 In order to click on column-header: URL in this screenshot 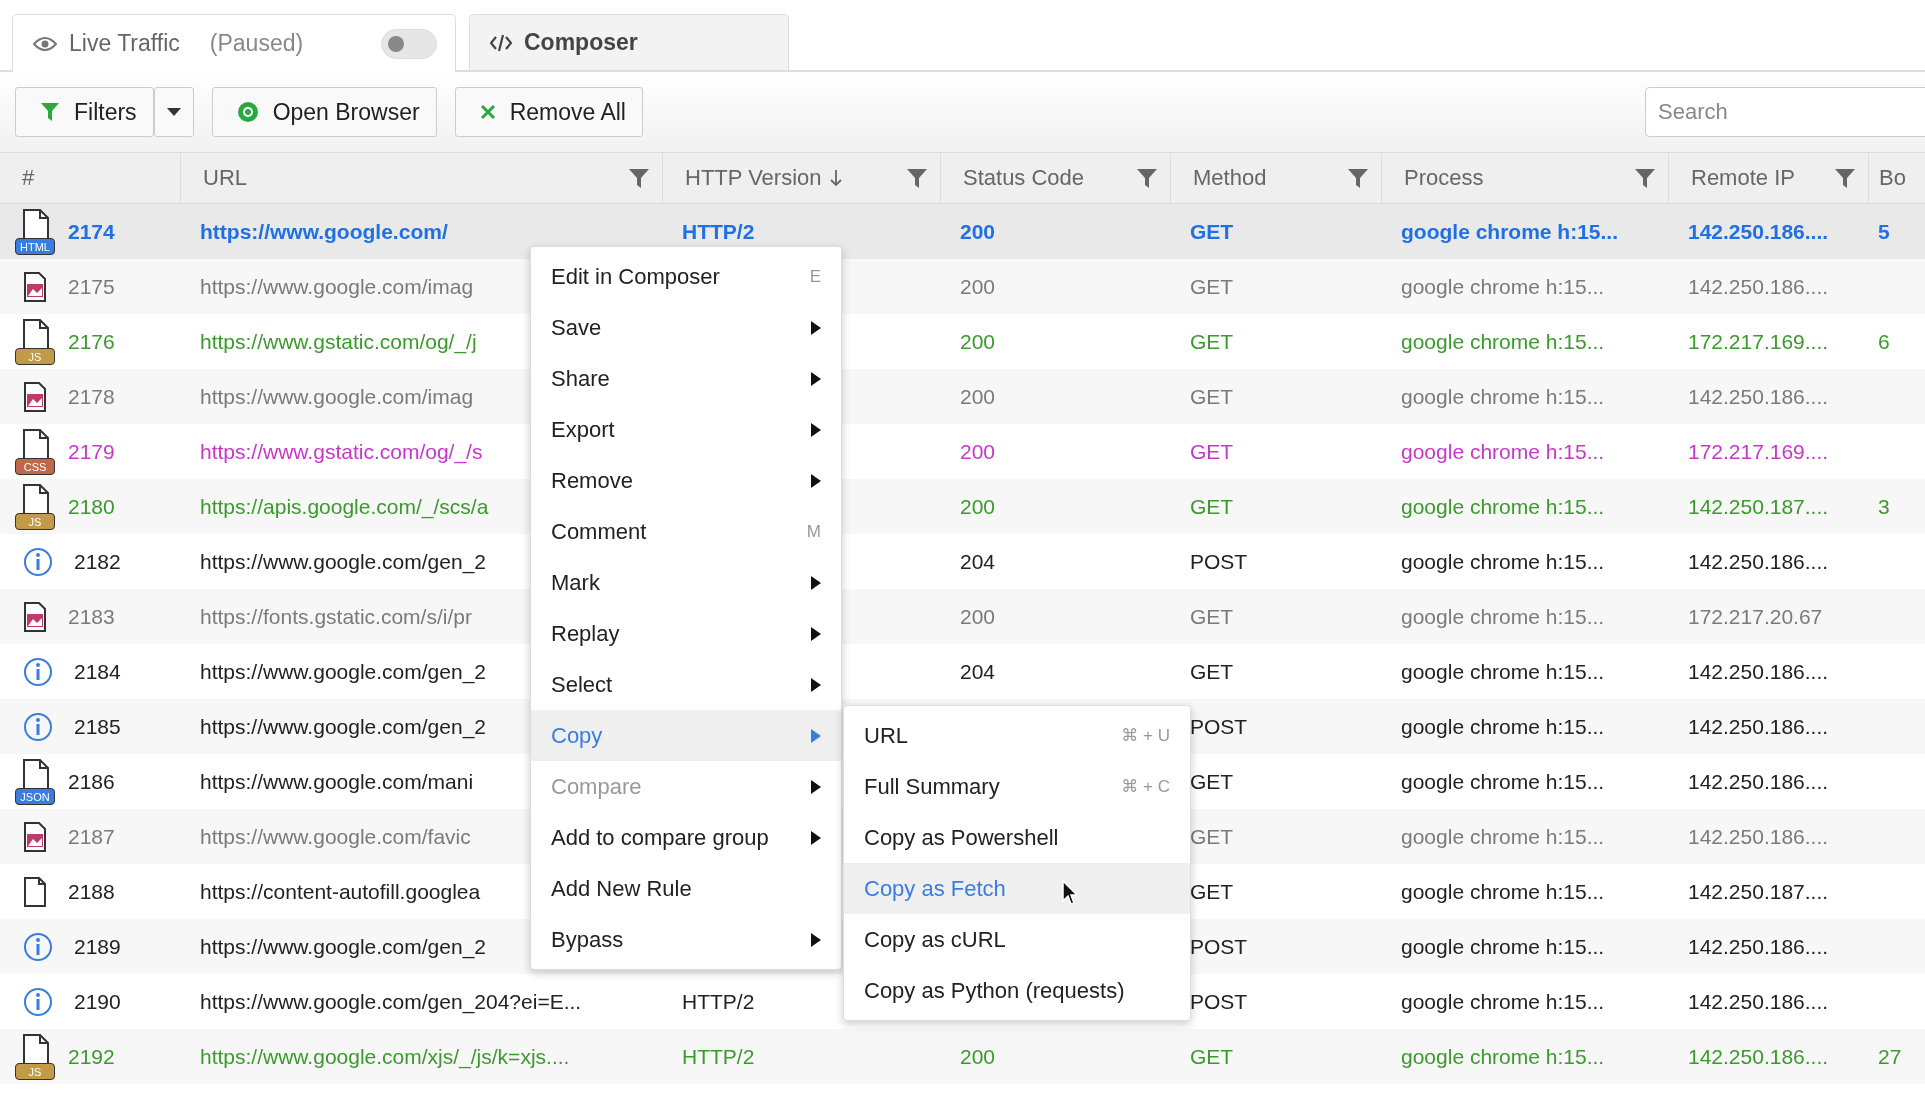, I will do `click(421, 178)`.